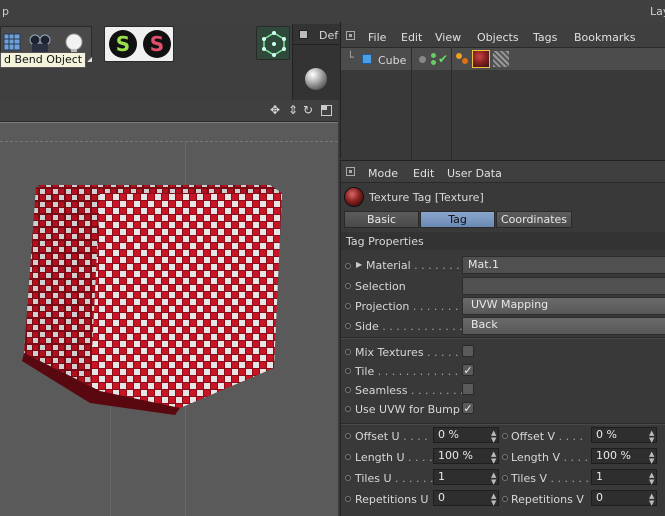  I want to click on material-preview-sphere, so click(316, 79).